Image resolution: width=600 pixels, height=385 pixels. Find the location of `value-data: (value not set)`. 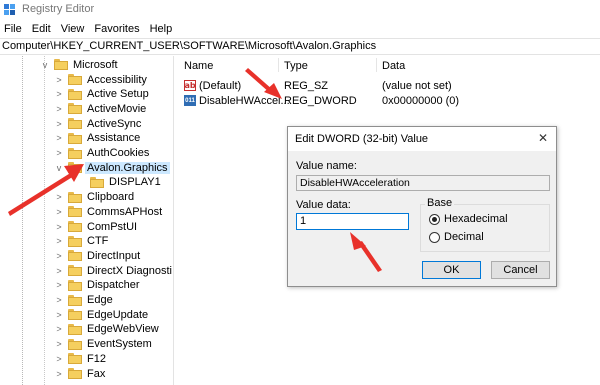

value-data: (value not set) is located at coordinates (417, 85).